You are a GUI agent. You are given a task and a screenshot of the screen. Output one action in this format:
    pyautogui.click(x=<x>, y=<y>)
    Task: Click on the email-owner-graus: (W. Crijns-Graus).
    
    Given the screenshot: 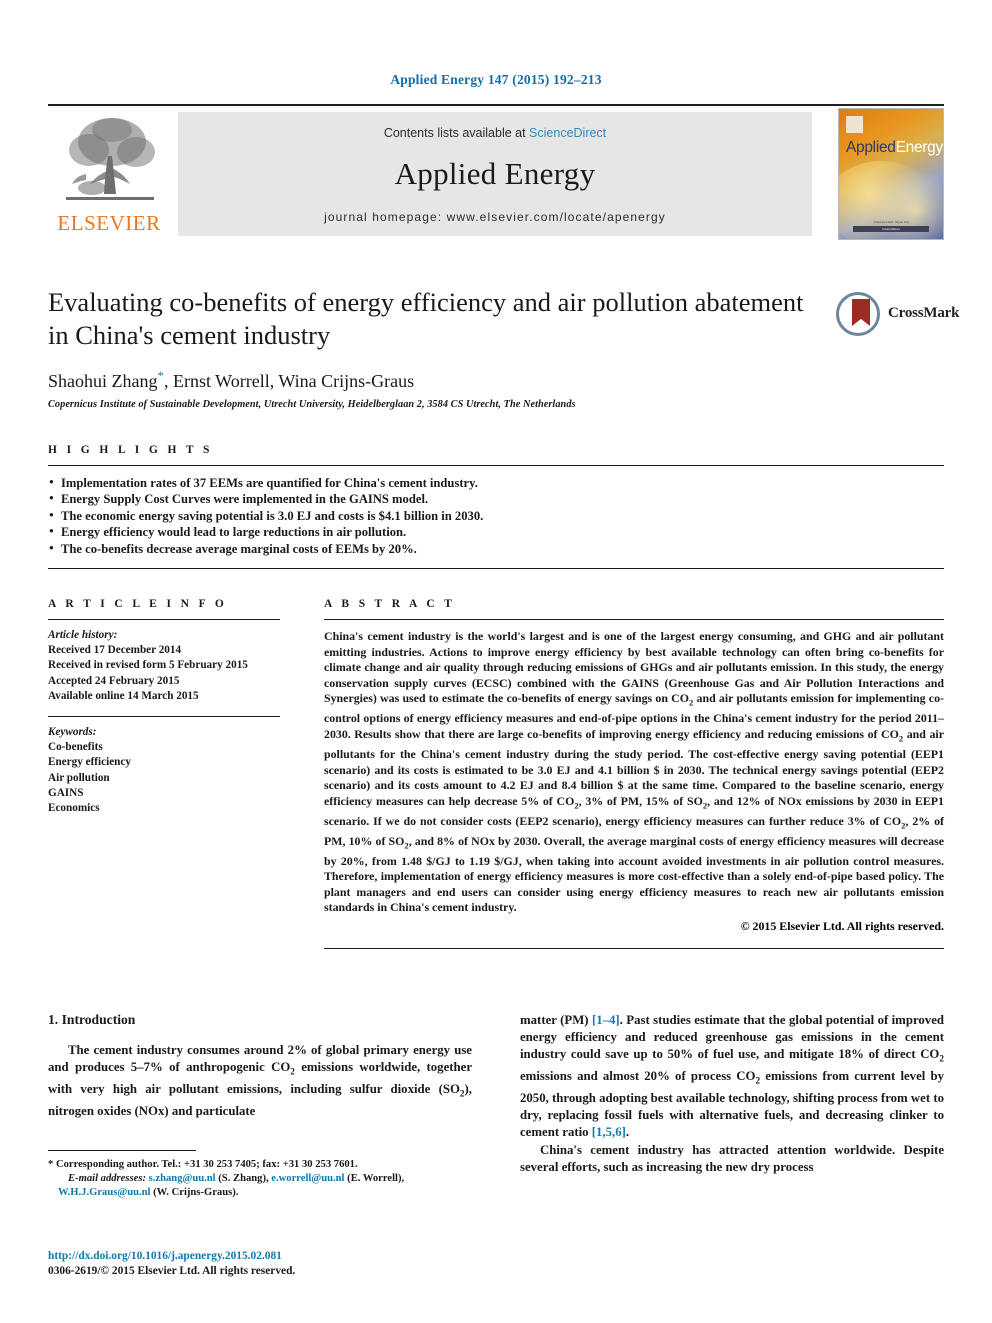 What is the action you would take?
    pyautogui.click(x=196, y=1192)
    